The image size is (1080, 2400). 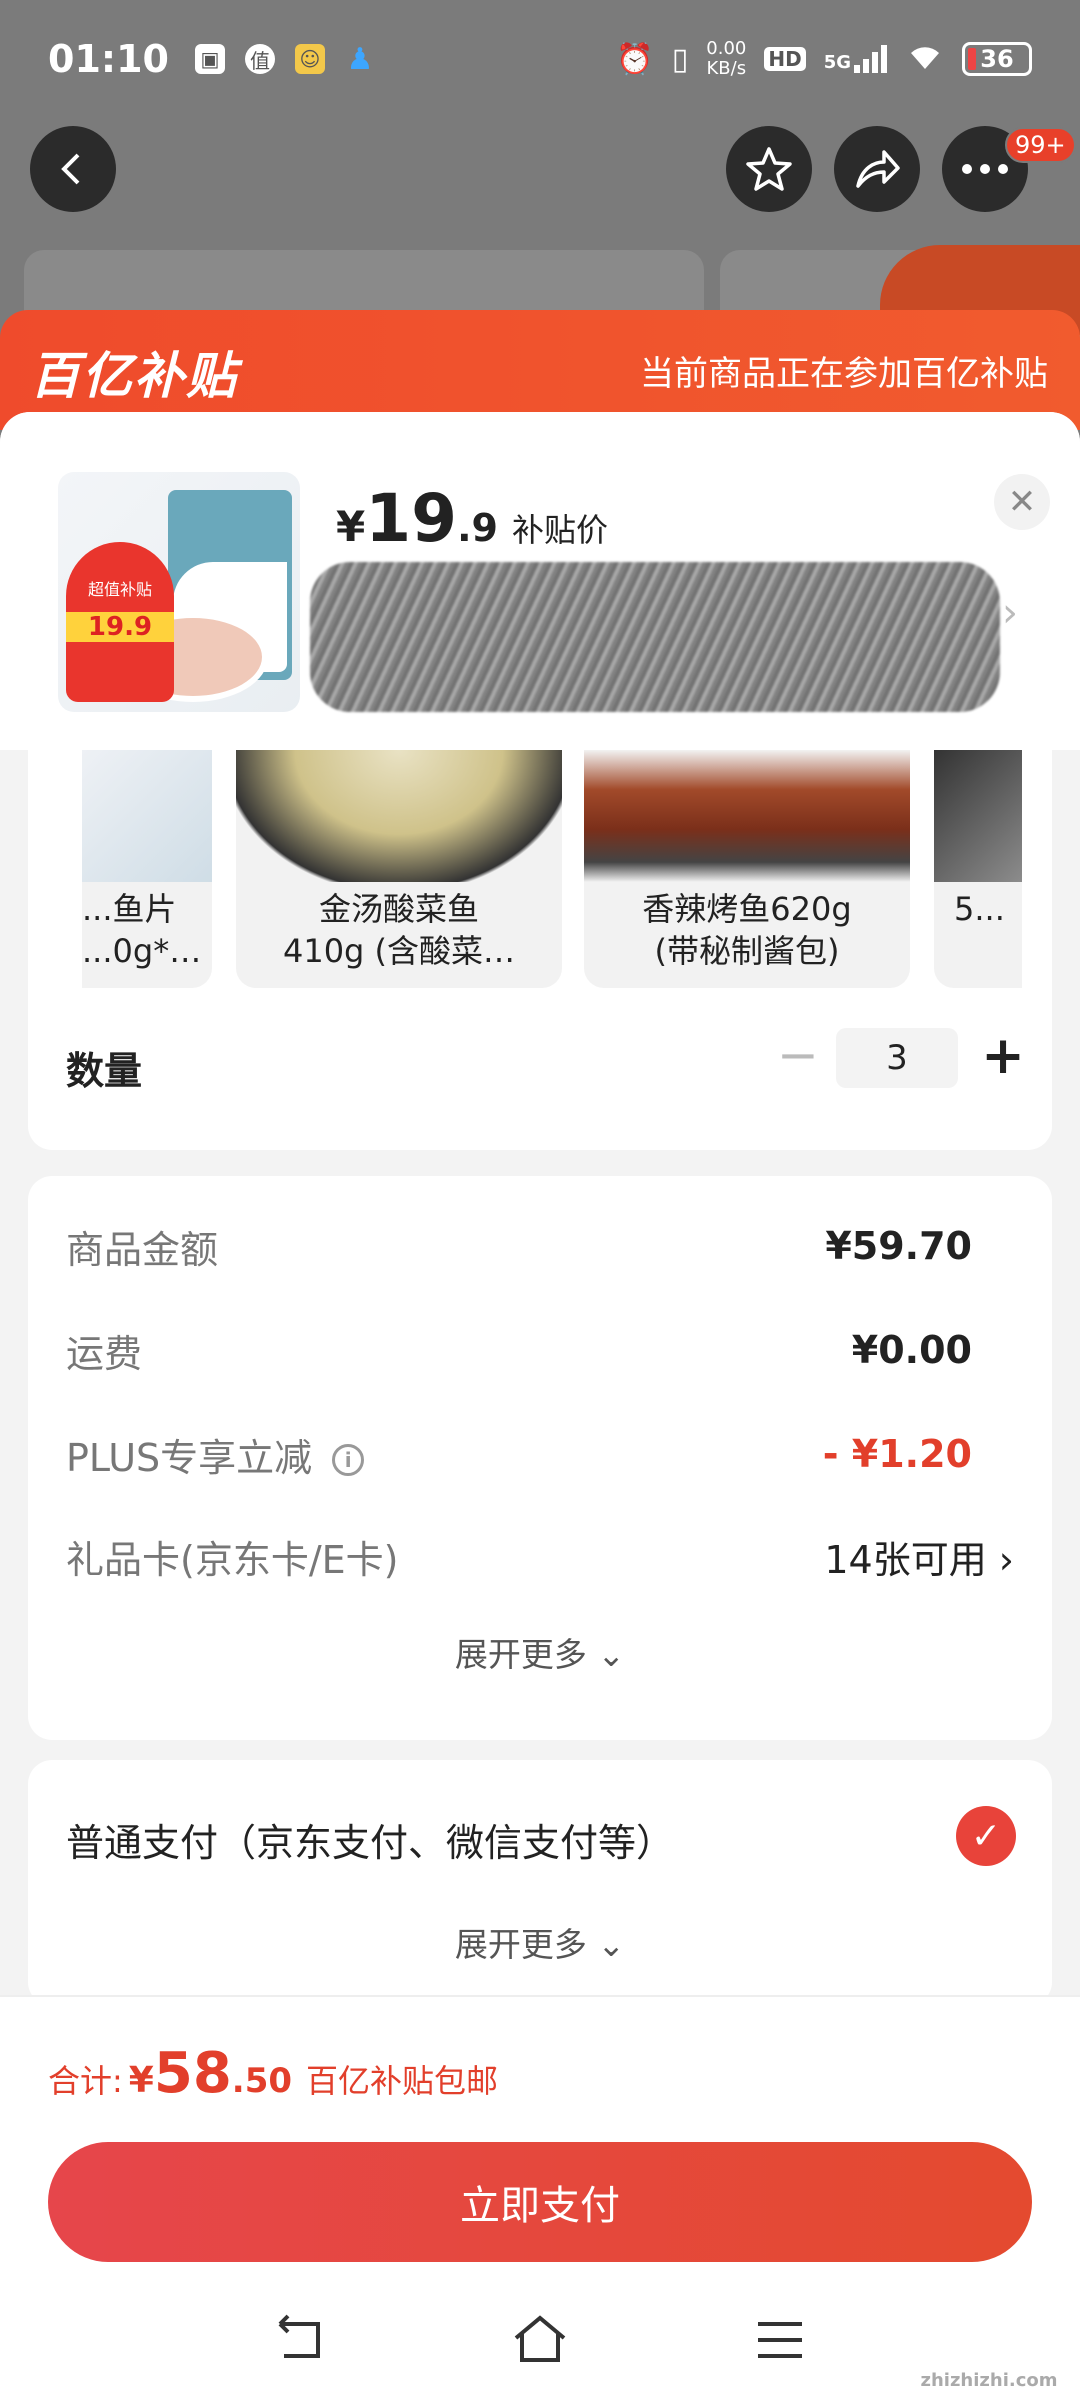 What do you see at coordinates (726, 58) in the screenshot?
I see `net-speed: 0.00 KB/s` at bounding box center [726, 58].